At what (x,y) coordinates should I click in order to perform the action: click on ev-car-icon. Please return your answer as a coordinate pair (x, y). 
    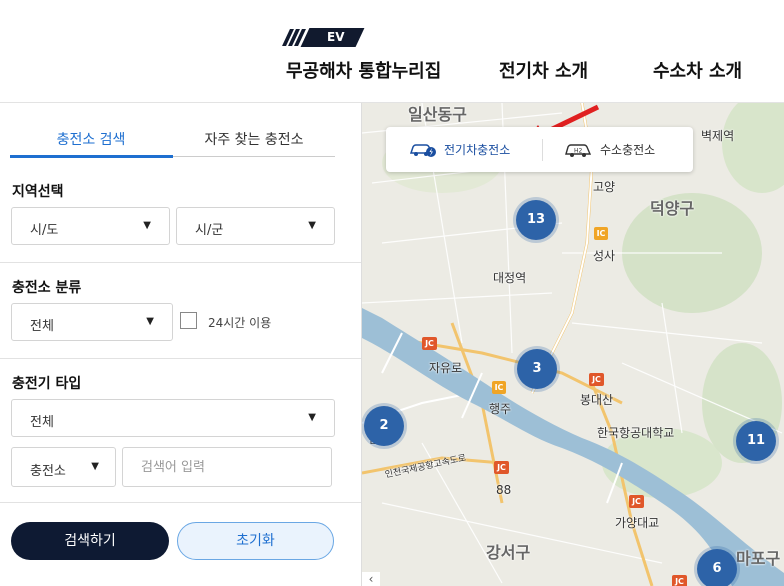
    Looking at the image, I should click on (422, 150).